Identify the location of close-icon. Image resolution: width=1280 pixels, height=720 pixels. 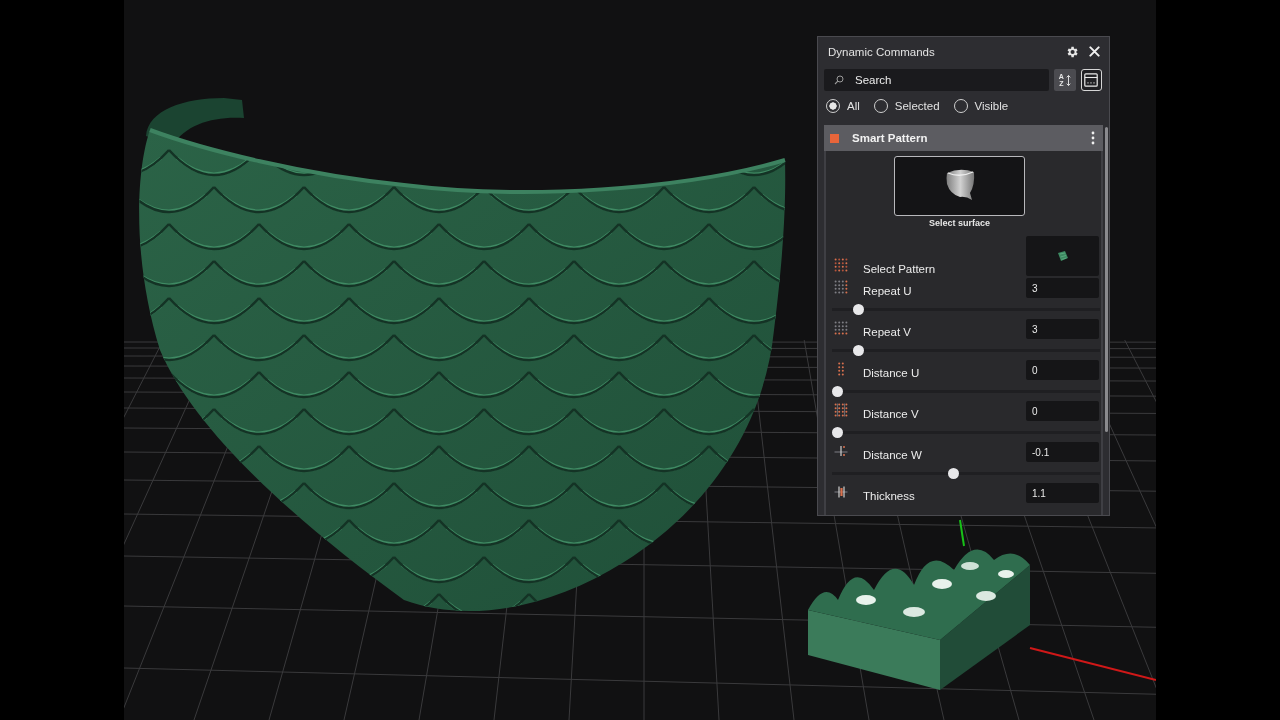
(1094, 51).